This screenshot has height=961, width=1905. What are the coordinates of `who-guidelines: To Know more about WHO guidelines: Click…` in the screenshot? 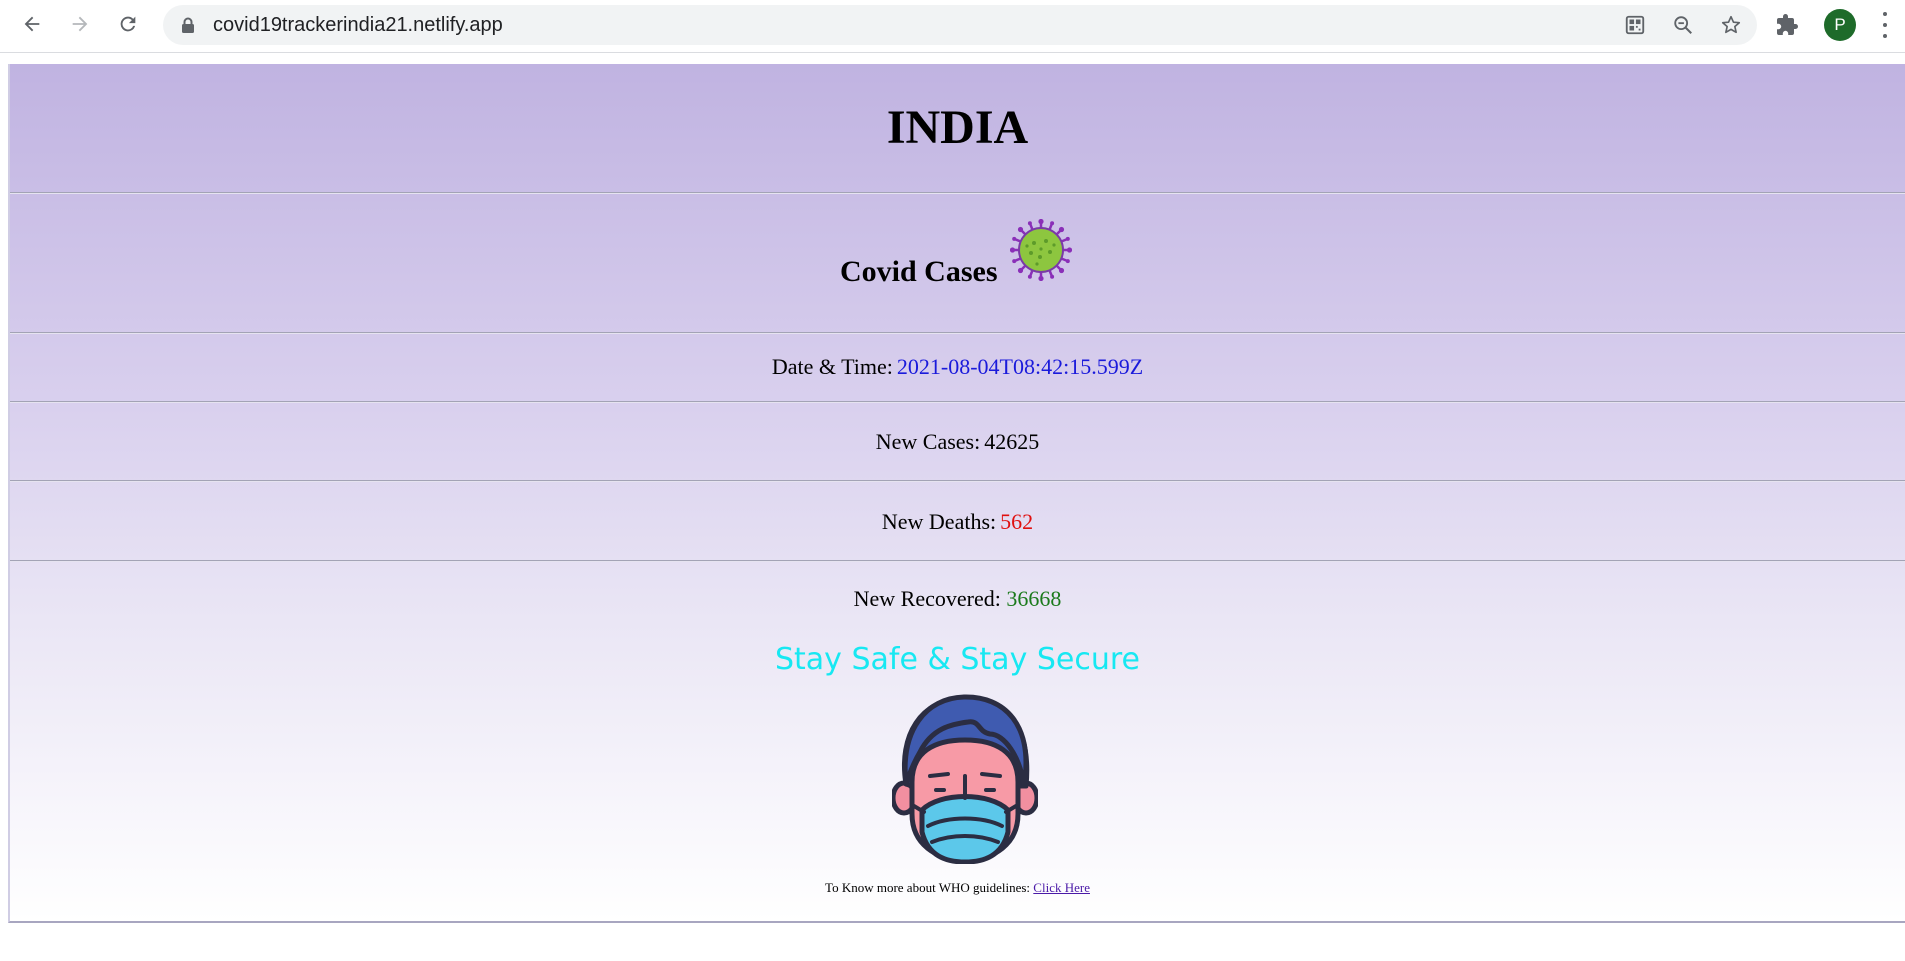 It's located at (957, 888).